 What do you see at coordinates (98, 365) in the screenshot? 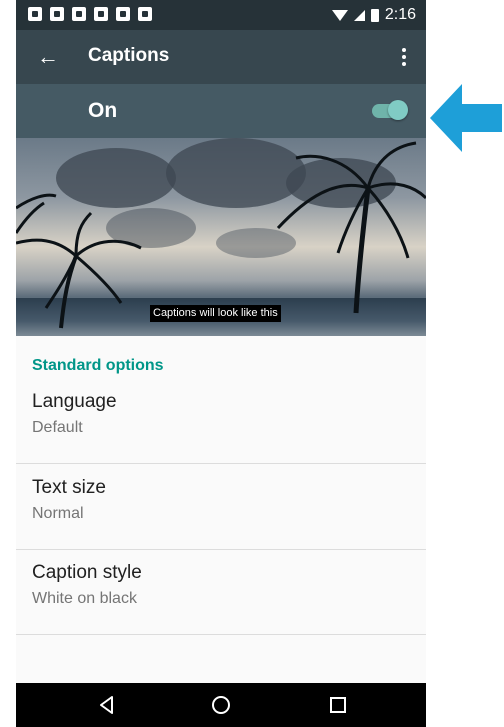
I see `section-header: Standard options` at bounding box center [98, 365].